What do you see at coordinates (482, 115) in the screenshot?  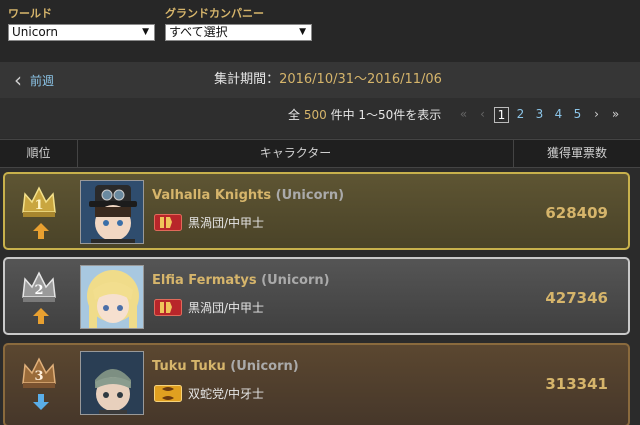 I see `prev-page-button: ‹` at bounding box center [482, 115].